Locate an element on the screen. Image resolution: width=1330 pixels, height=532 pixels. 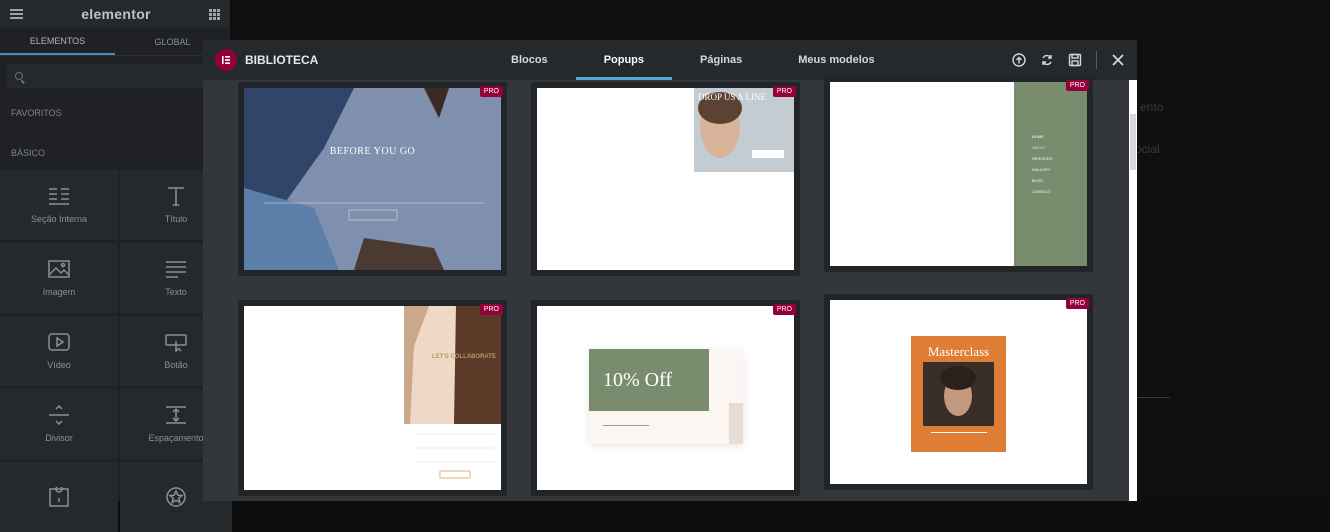
template-decor is located at coordinates (736, 423).